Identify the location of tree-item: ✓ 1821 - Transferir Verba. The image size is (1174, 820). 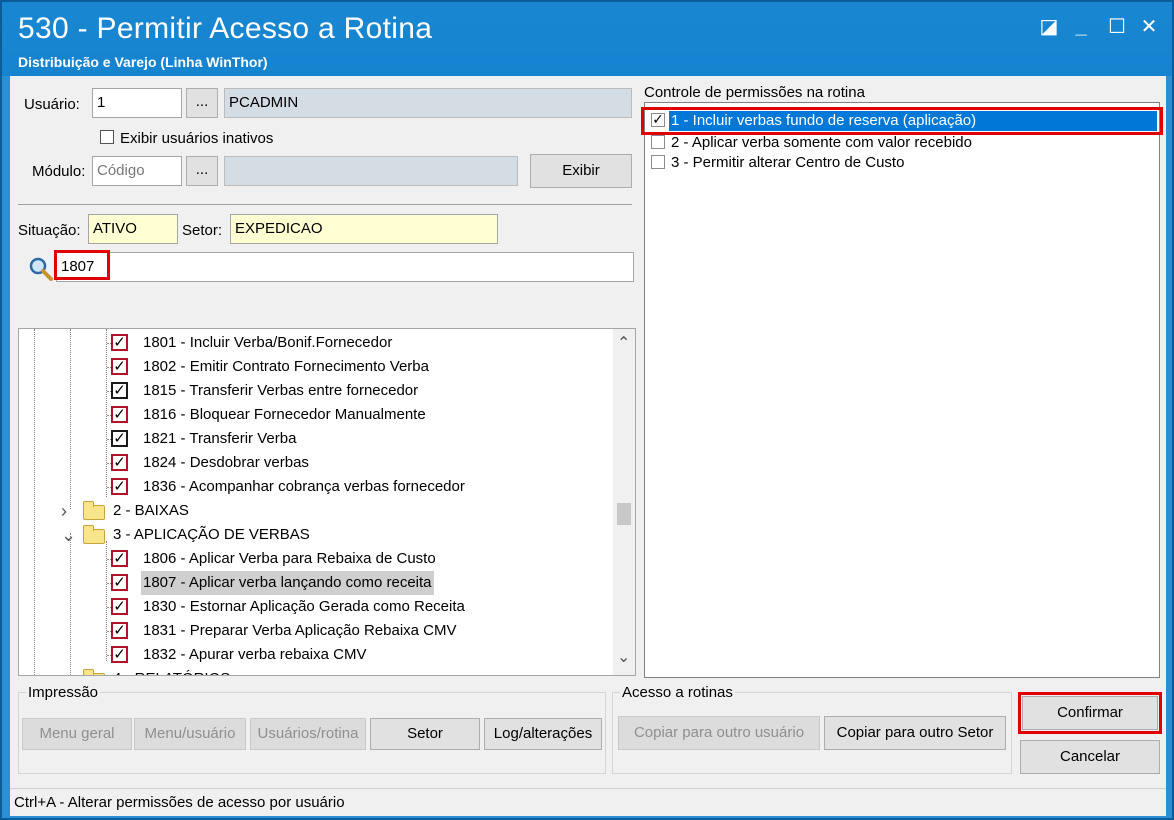
(316, 439).